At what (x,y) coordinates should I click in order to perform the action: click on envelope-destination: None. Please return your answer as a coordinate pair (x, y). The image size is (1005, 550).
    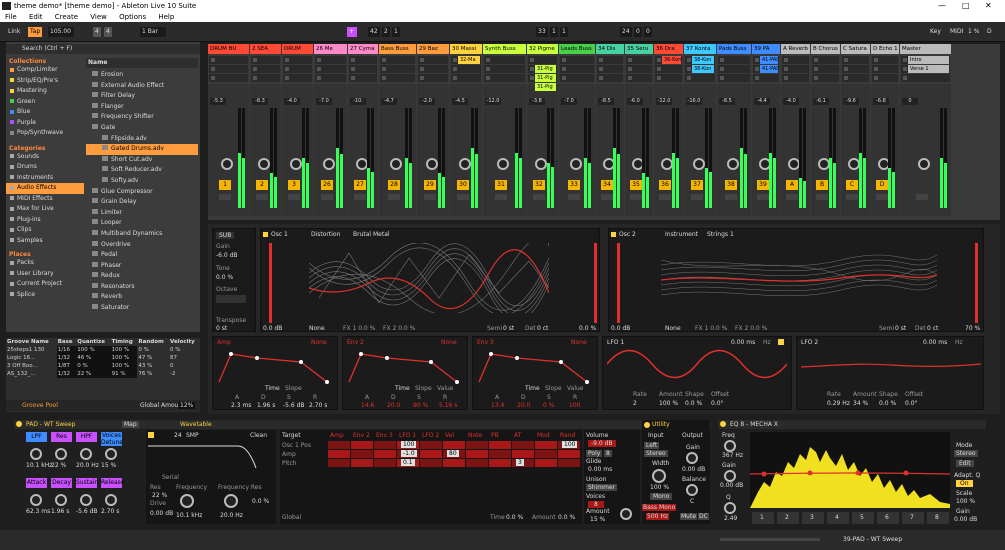
    Looking at the image, I should click on (579, 342).